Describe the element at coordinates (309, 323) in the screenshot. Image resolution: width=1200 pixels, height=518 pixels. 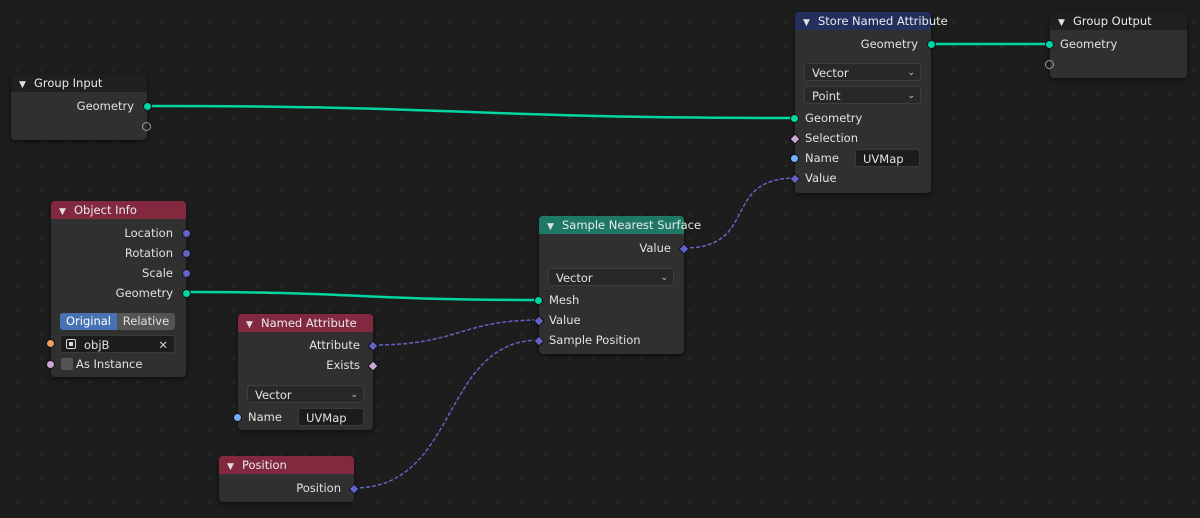
I see `node-title: Named Attribute` at that location.